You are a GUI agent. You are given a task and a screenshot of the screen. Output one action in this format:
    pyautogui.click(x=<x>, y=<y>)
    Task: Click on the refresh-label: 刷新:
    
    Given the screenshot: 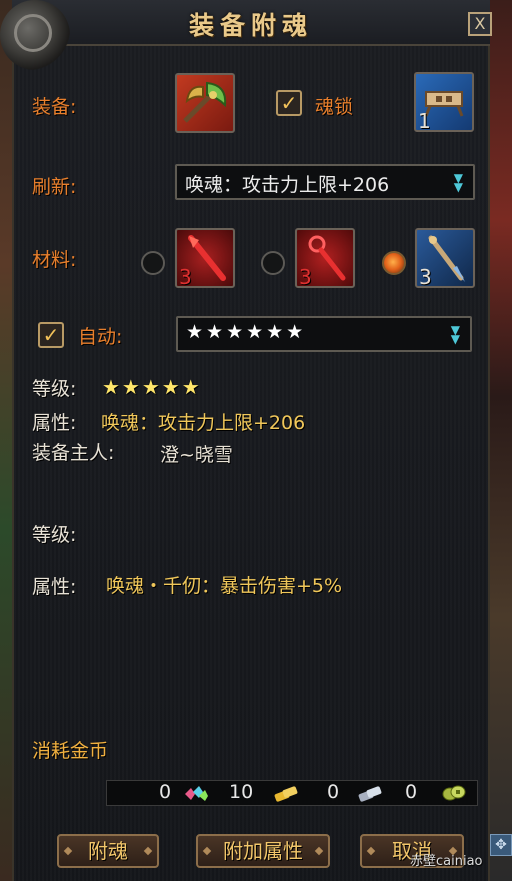 What is the action you would take?
    pyautogui.click(x=54, y=187)
    